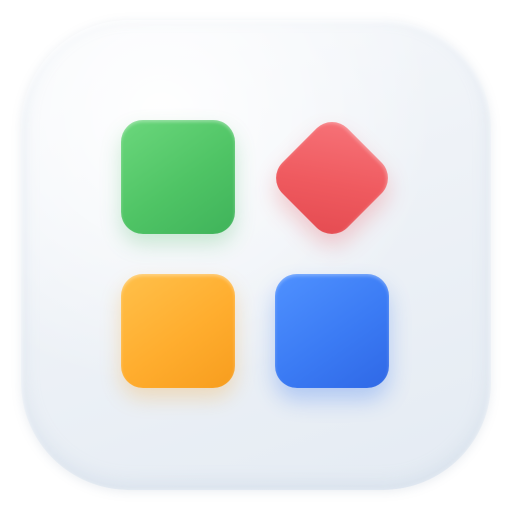 This screenshot has width=512, height=512. I want to click on blue-square-tile, so click(332, 331).